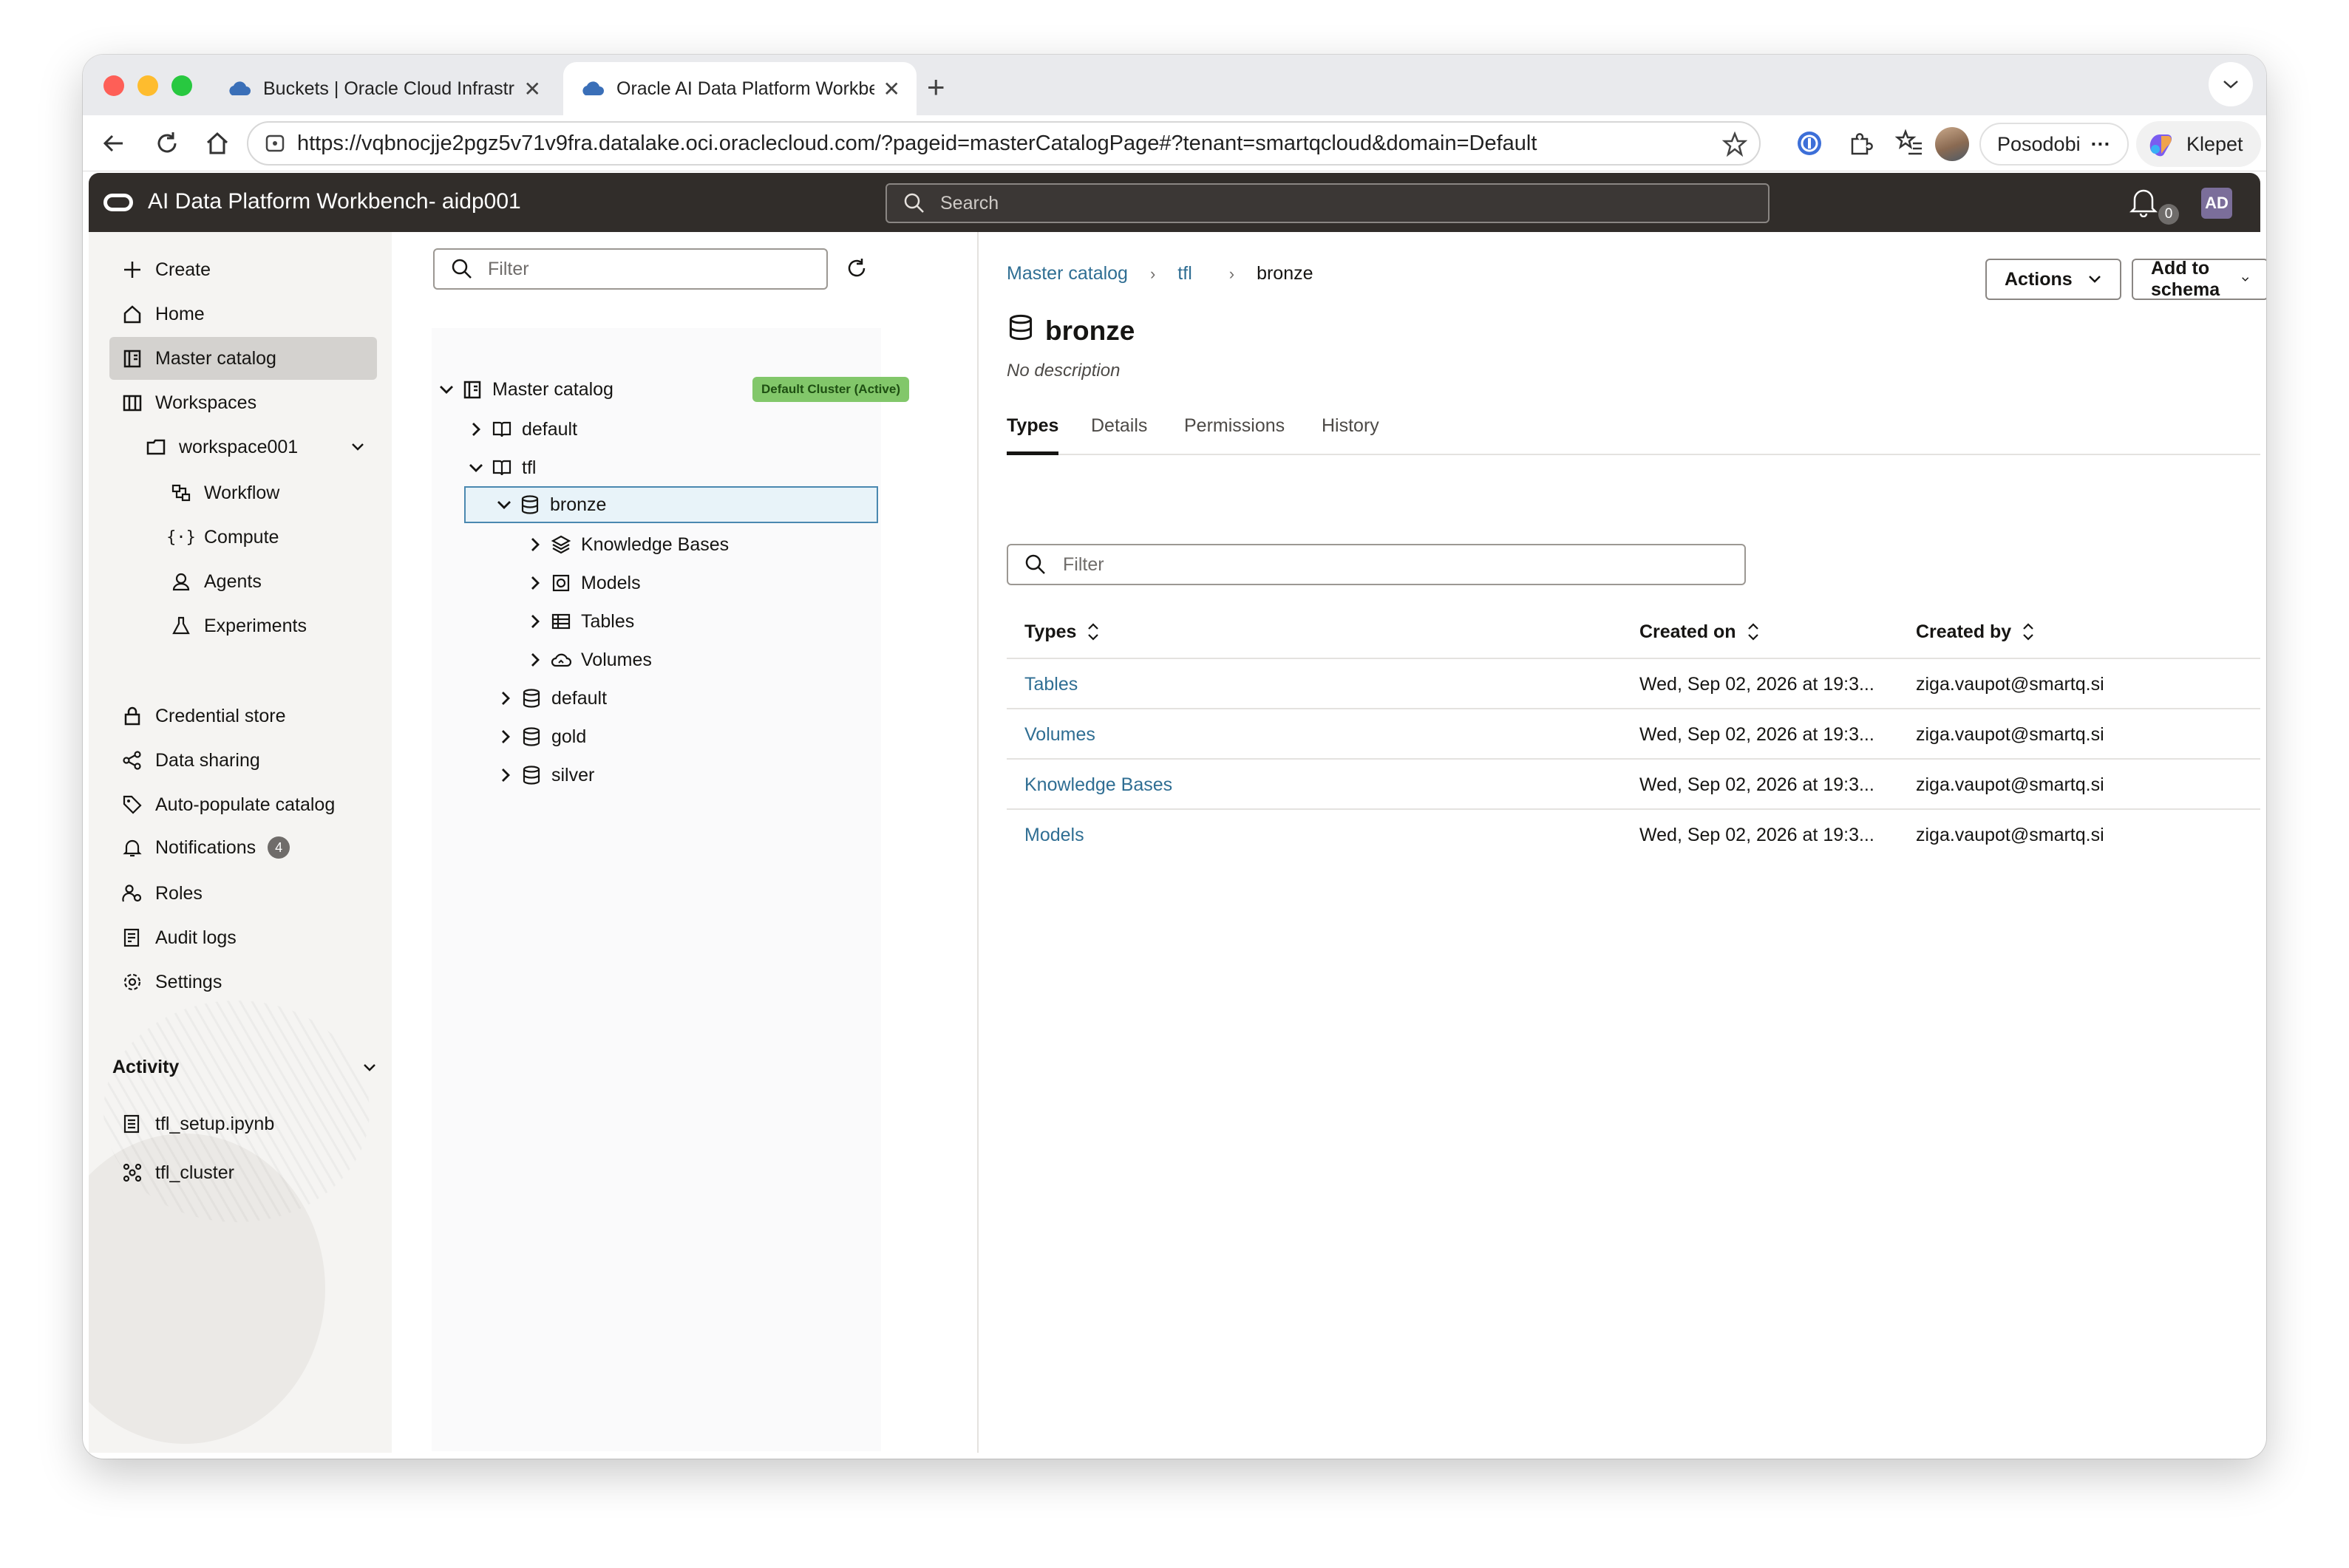 The height and width of the screenshot is (1568, 2349). I want to click on gear-icon, so click(132, 982).